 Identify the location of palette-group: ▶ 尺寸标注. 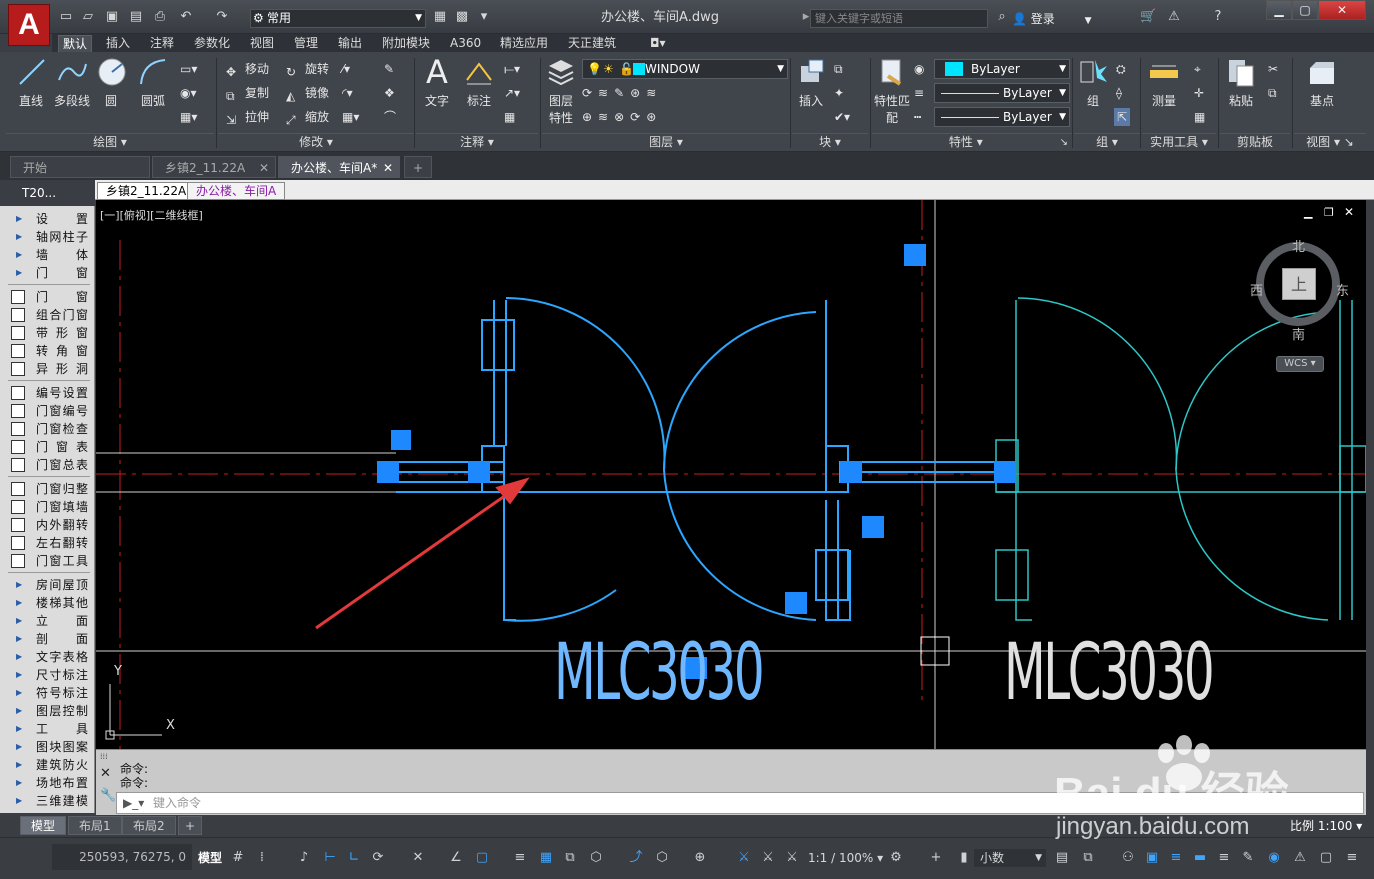
(48, 675).